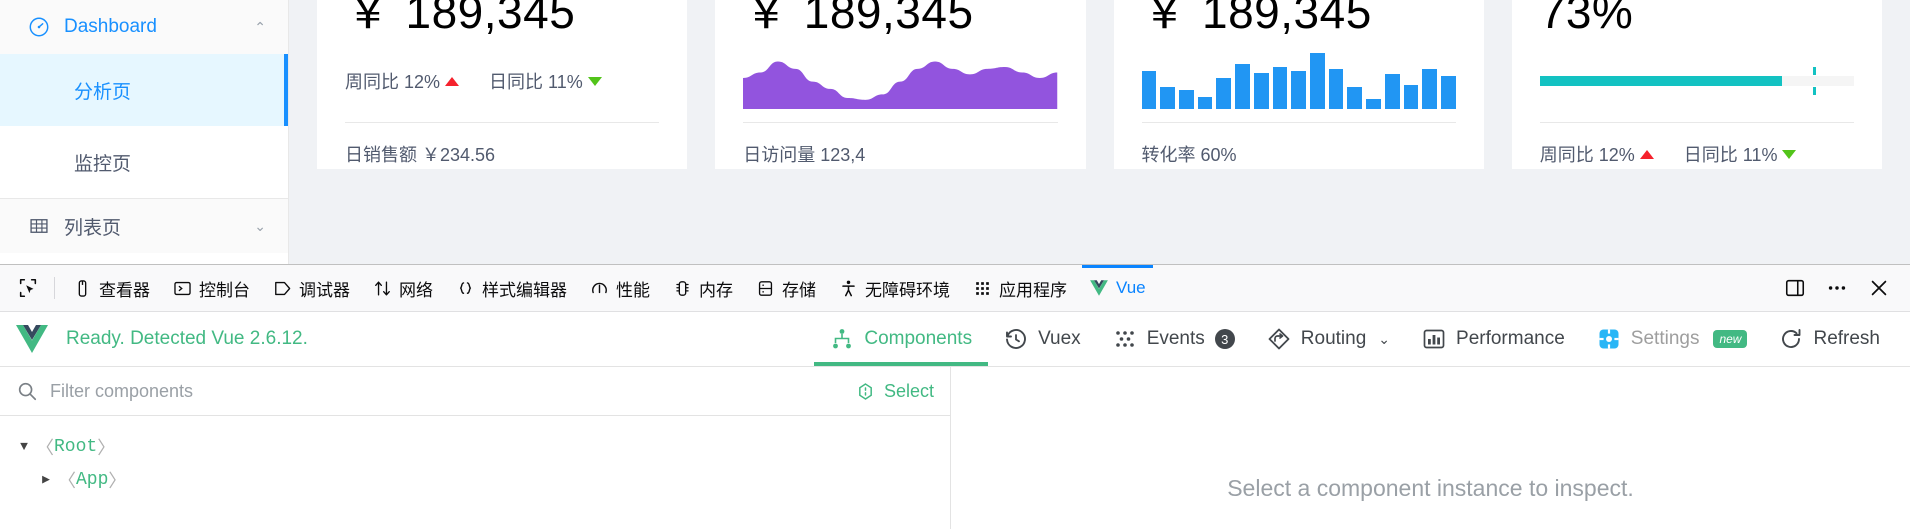 This screenshot has width=1910, height=529. Describe the element at coordinates (420, 155) in the screenshot. I see `card-footer: 日销售额 ￥234.56` at that location.